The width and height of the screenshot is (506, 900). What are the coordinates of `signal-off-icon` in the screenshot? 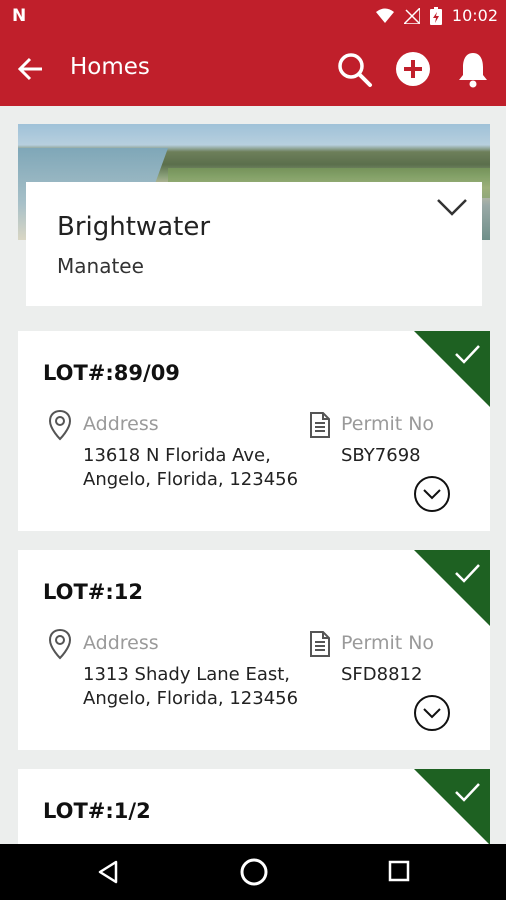 It's located at (411, 15).